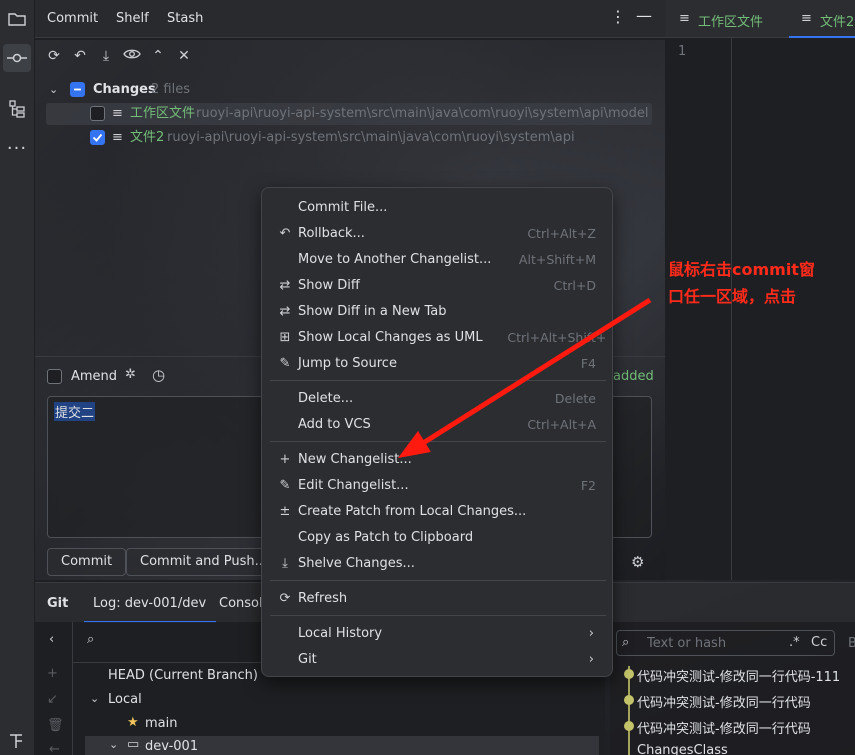 This screenshot has width=855, height=755. Describe the element at coordinates (732, 296) in the screenshot. I see `annotation-line-2: 口任一区域，点击` at that location.